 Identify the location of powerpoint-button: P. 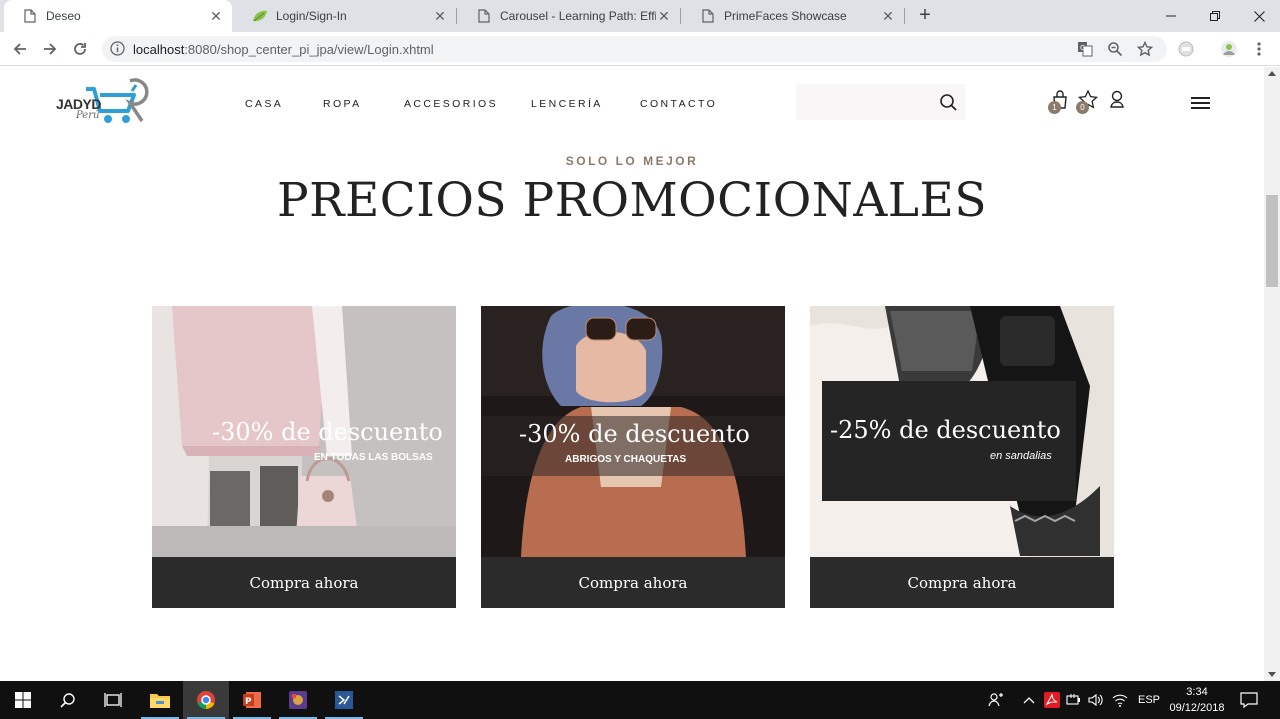
(252, 700).